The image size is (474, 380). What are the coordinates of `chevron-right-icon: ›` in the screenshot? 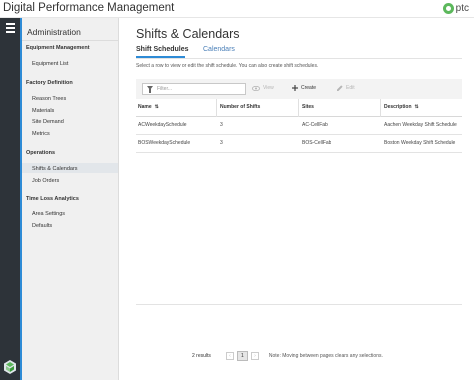 It's located at (255, 356).